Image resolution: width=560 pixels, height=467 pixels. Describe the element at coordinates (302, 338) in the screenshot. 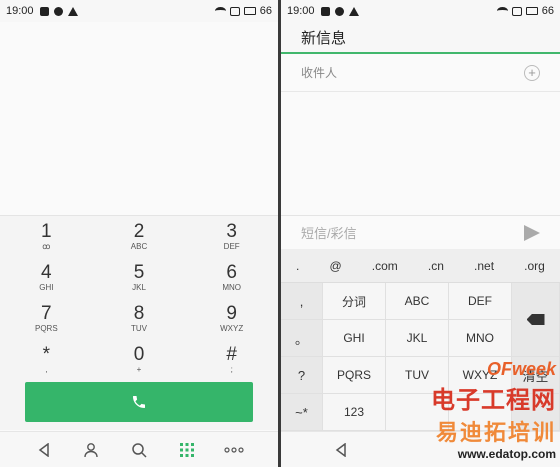

I see `period-key: 。` at that location.